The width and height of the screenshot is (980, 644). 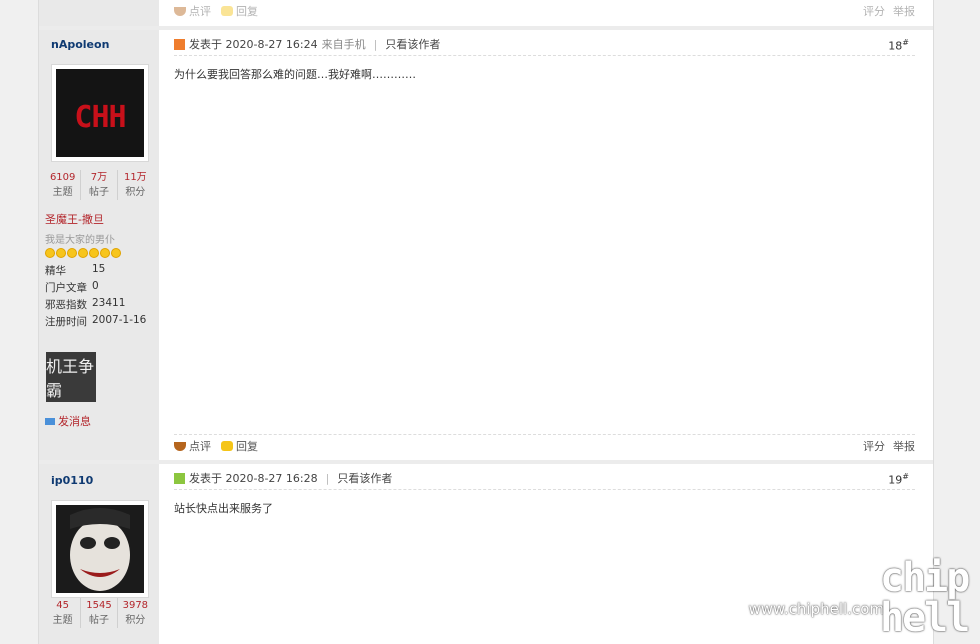 I want to click on info-value: 2007-1-16, so click(x=119, y=320).